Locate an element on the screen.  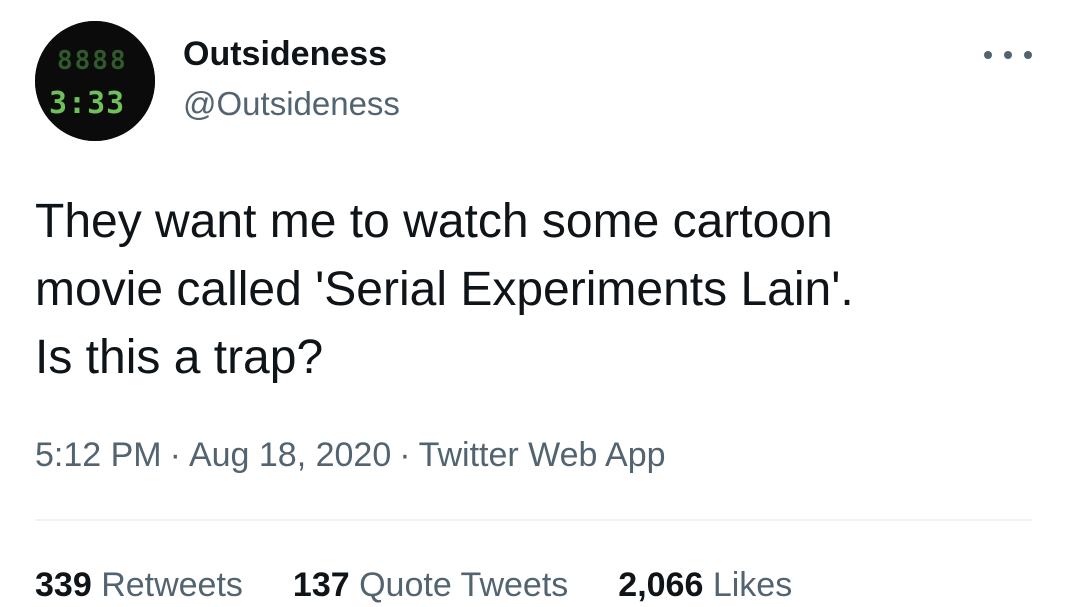
likes-count: 2,066 is located at coordinates (661, 585).